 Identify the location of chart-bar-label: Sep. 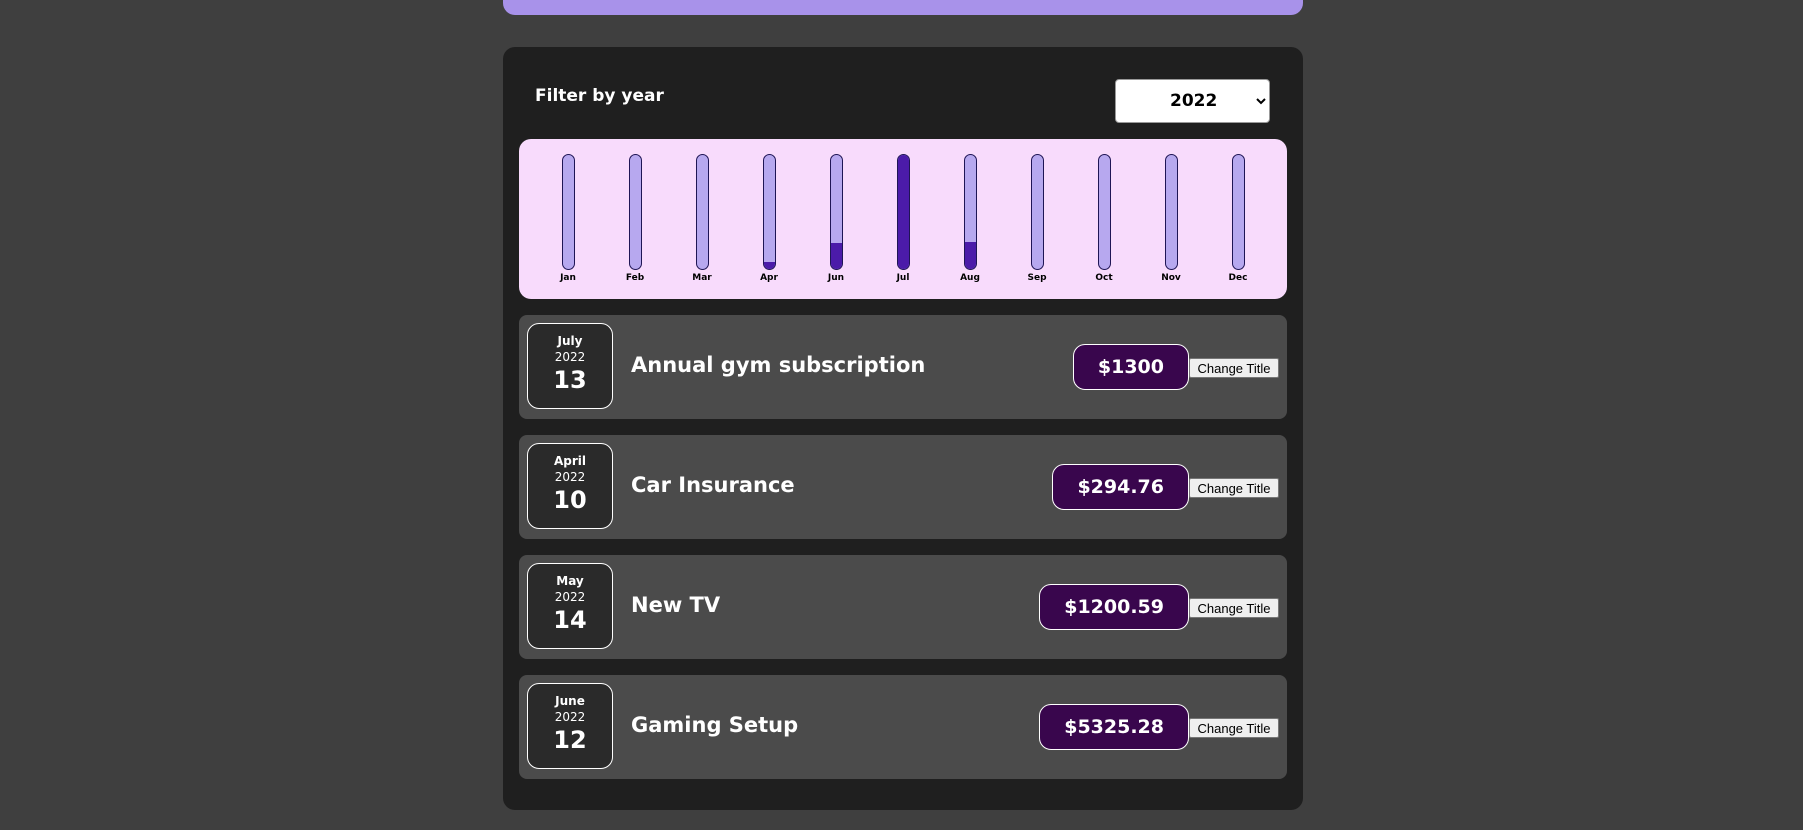
(1037, 278).